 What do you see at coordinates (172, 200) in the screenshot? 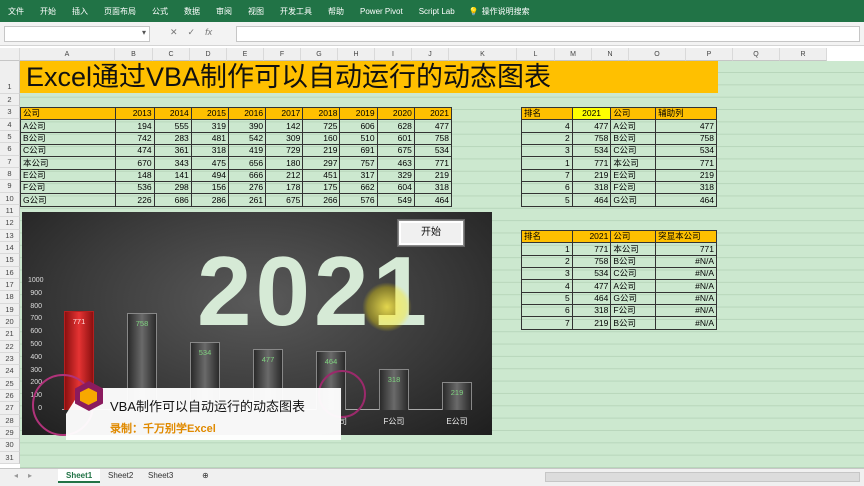
I see `main-table-cell: 686` at bounding box center [172, 200].